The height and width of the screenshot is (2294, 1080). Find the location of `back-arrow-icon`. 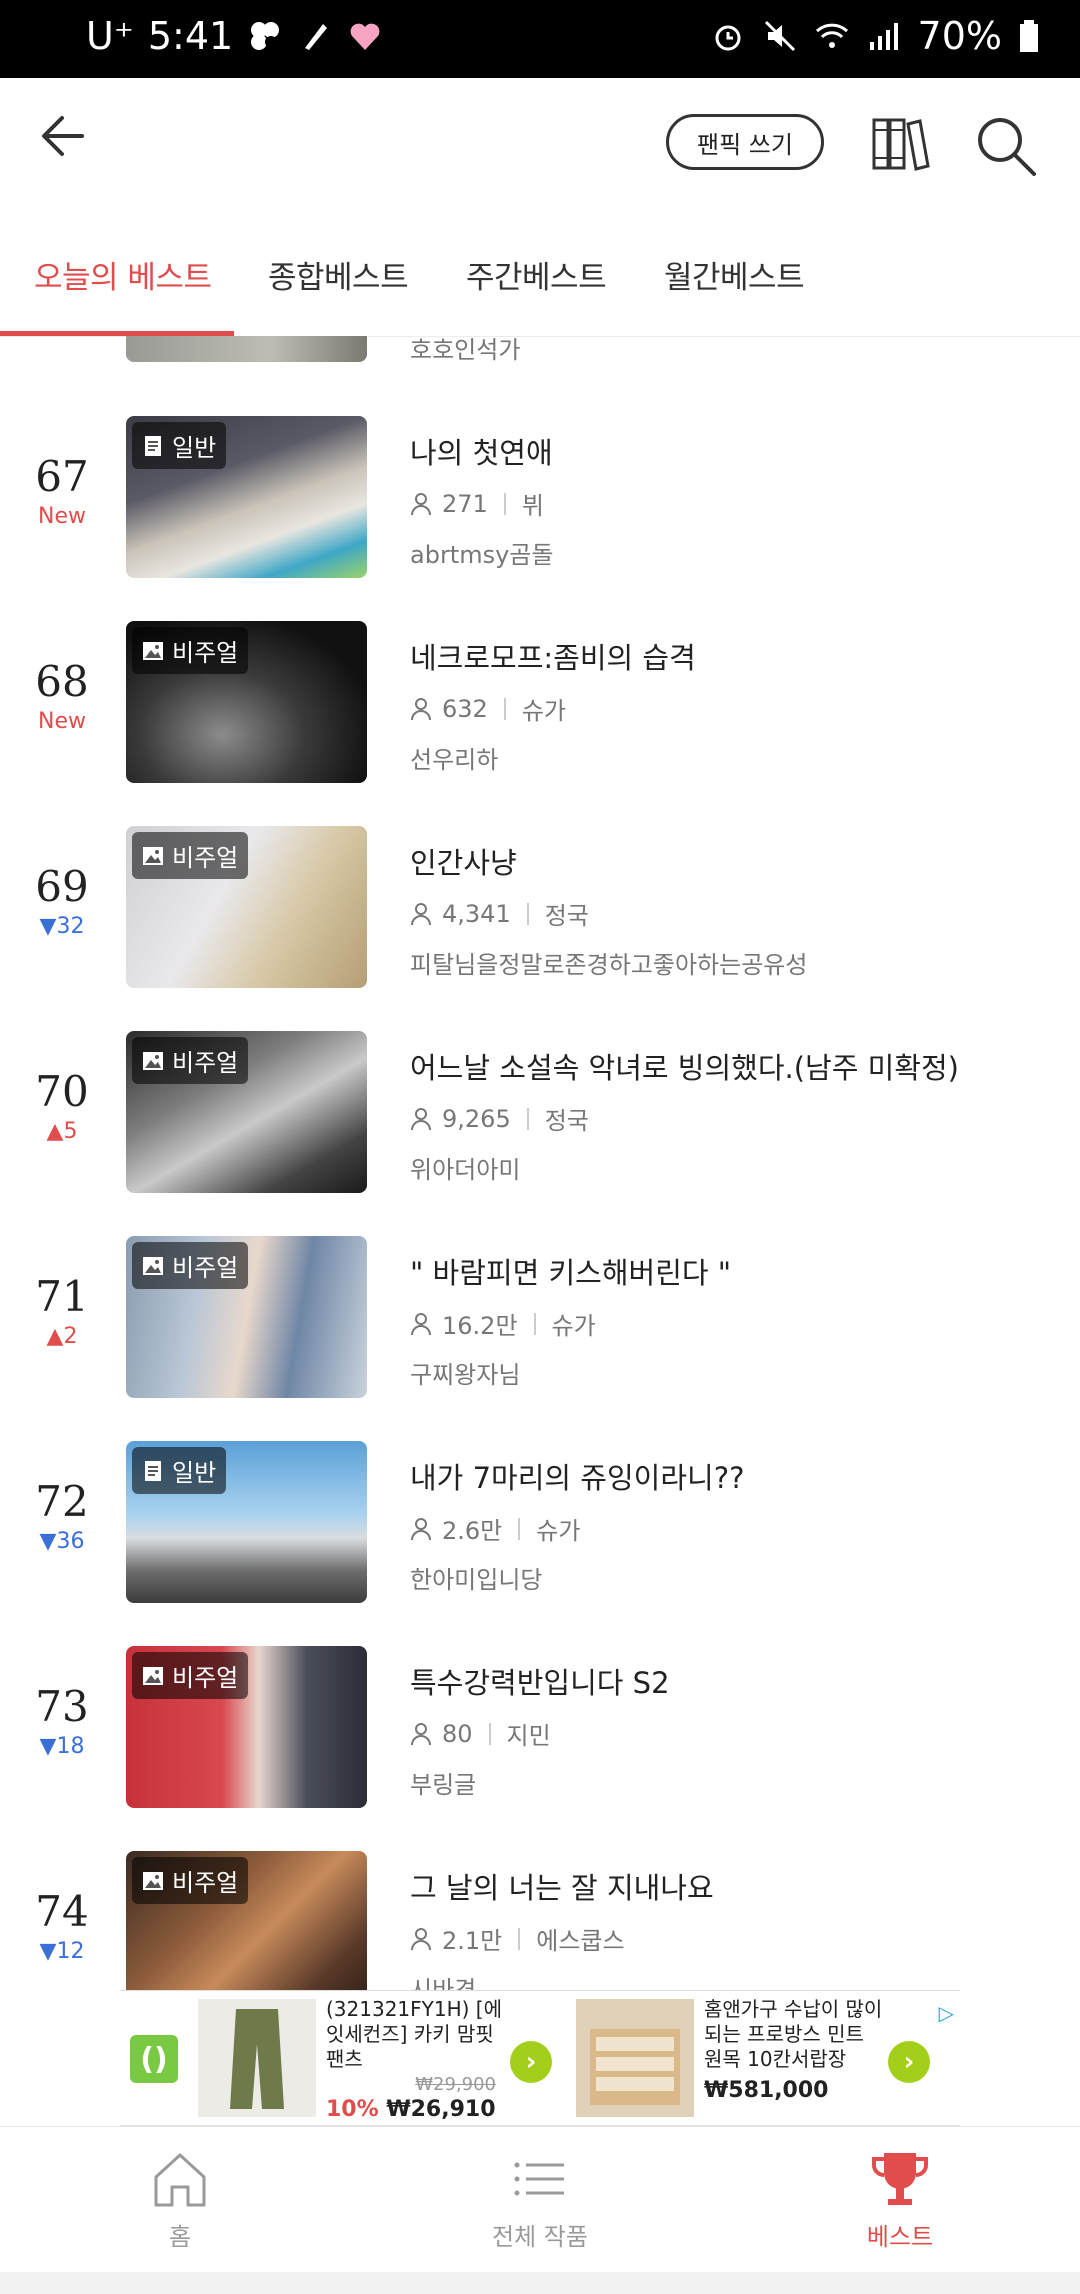

back-arrow-icon is located at coordinates (64, 136).